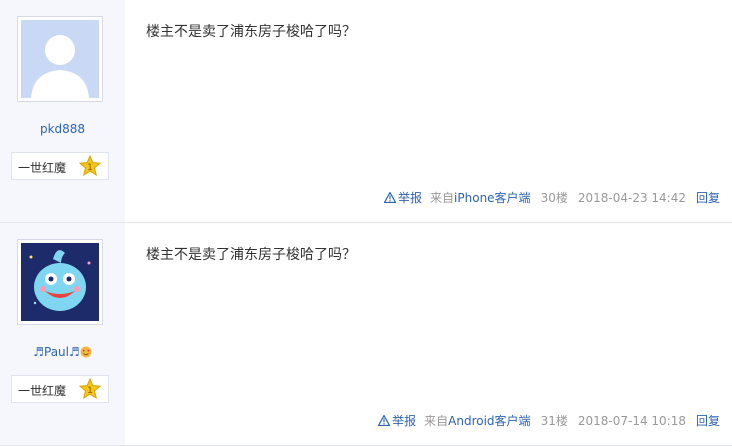 The height and width of the screenshot is (446, 732). What do you see at coordinates (62, 129) in the screenshot?
I see `username-link: pkd888` at bounding box center [62, 129].